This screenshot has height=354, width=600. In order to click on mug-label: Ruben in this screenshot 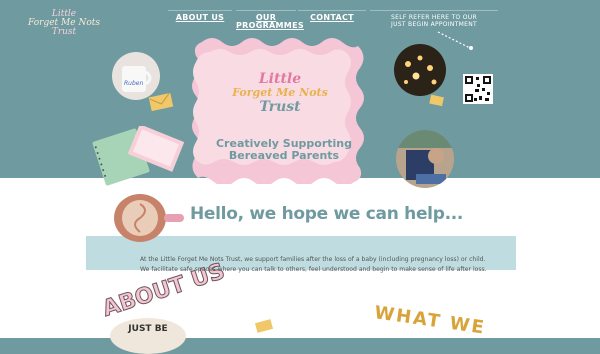, I will do `click(134, 83)`.